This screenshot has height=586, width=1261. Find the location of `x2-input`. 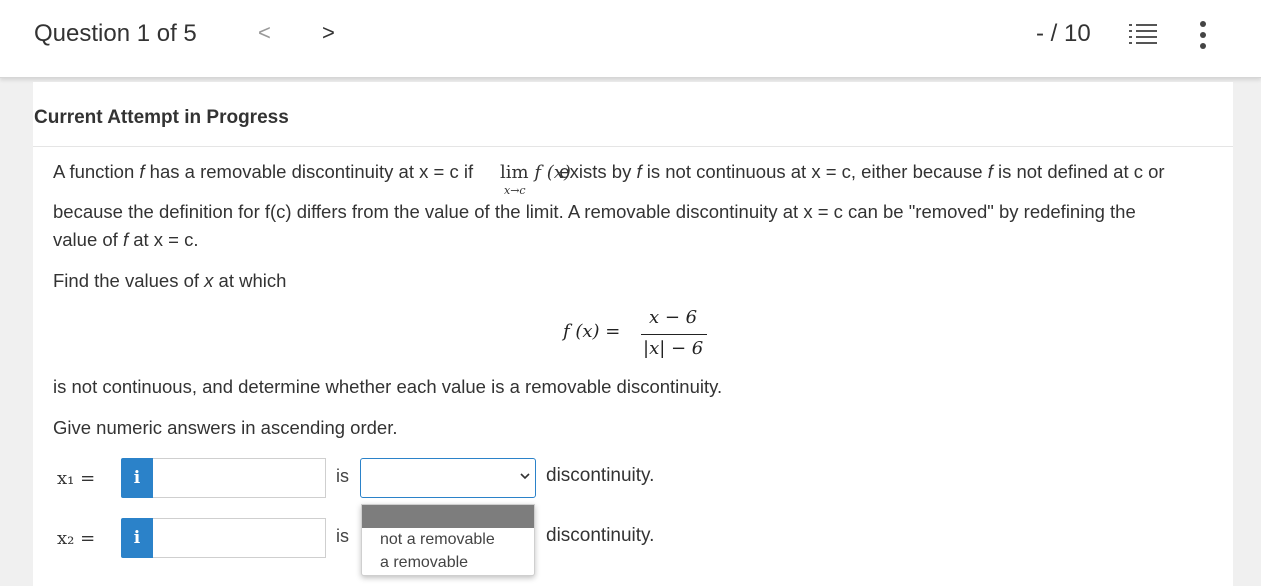

x2-input is located at coordinates (239, 538).